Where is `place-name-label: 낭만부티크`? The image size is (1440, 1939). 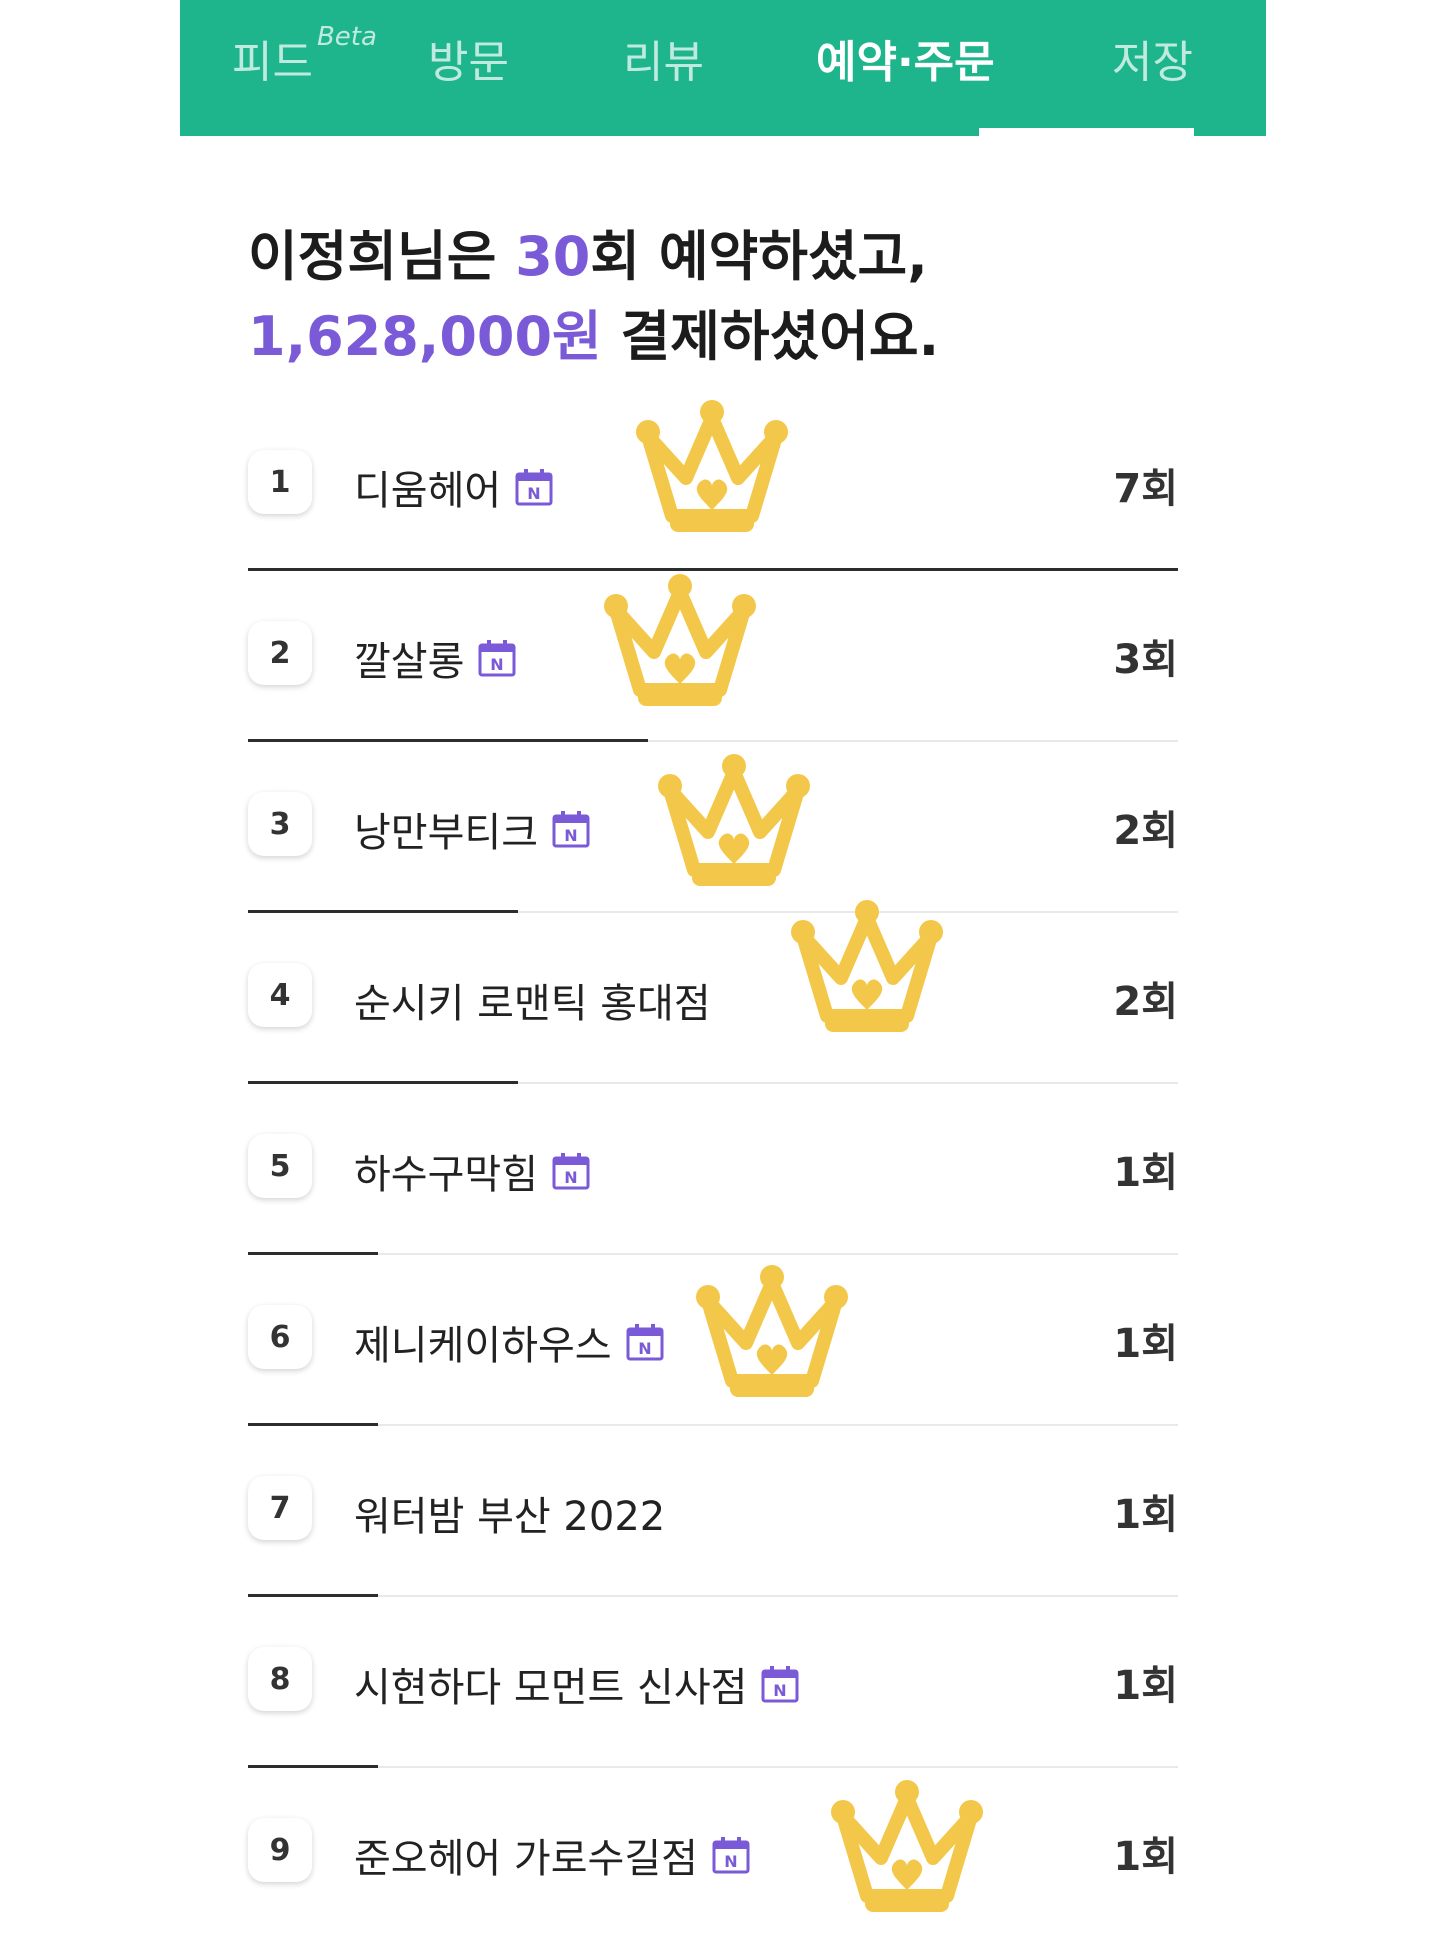
place-name-label: 낭만부티크 is located at coordinates (446, 833).